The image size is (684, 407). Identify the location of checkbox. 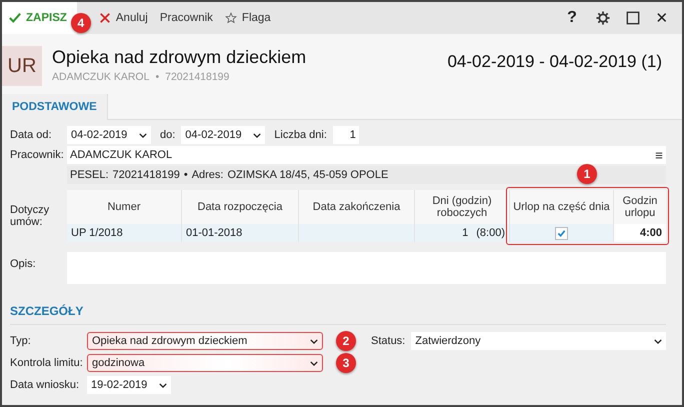
(561, 233).